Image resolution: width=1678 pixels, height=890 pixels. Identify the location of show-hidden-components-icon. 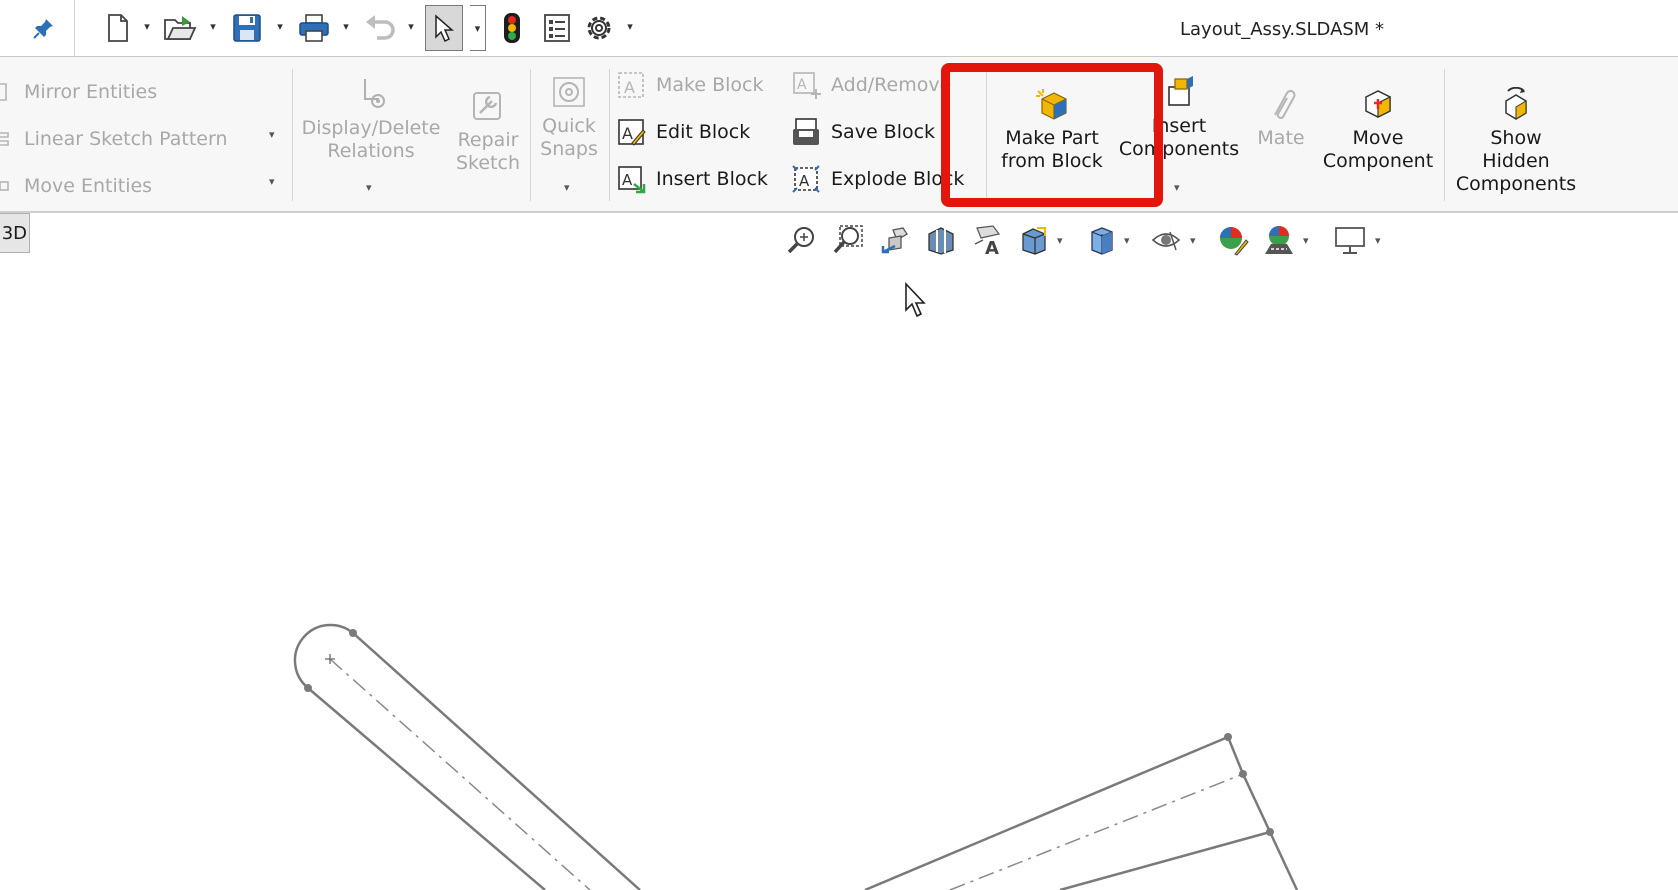
(1516, 103).